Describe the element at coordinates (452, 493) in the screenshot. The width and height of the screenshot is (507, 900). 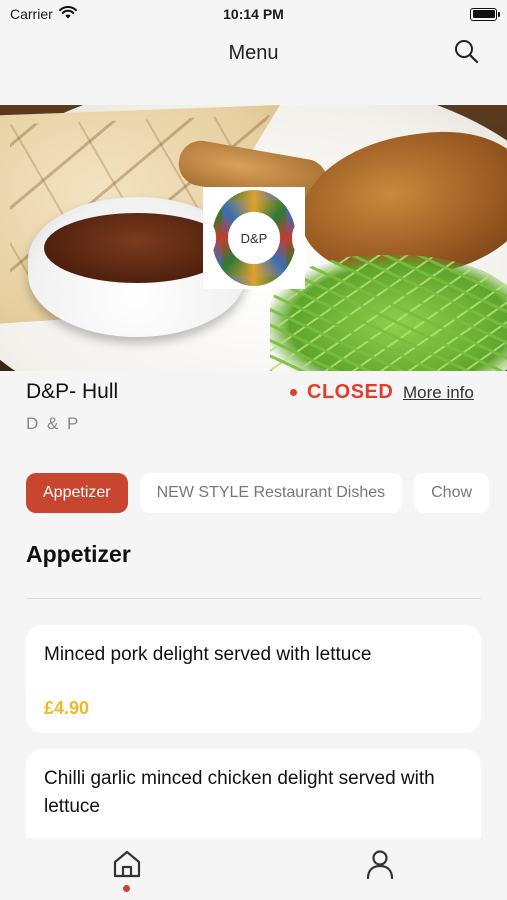
I see `tab-chow: Chow` at that location.